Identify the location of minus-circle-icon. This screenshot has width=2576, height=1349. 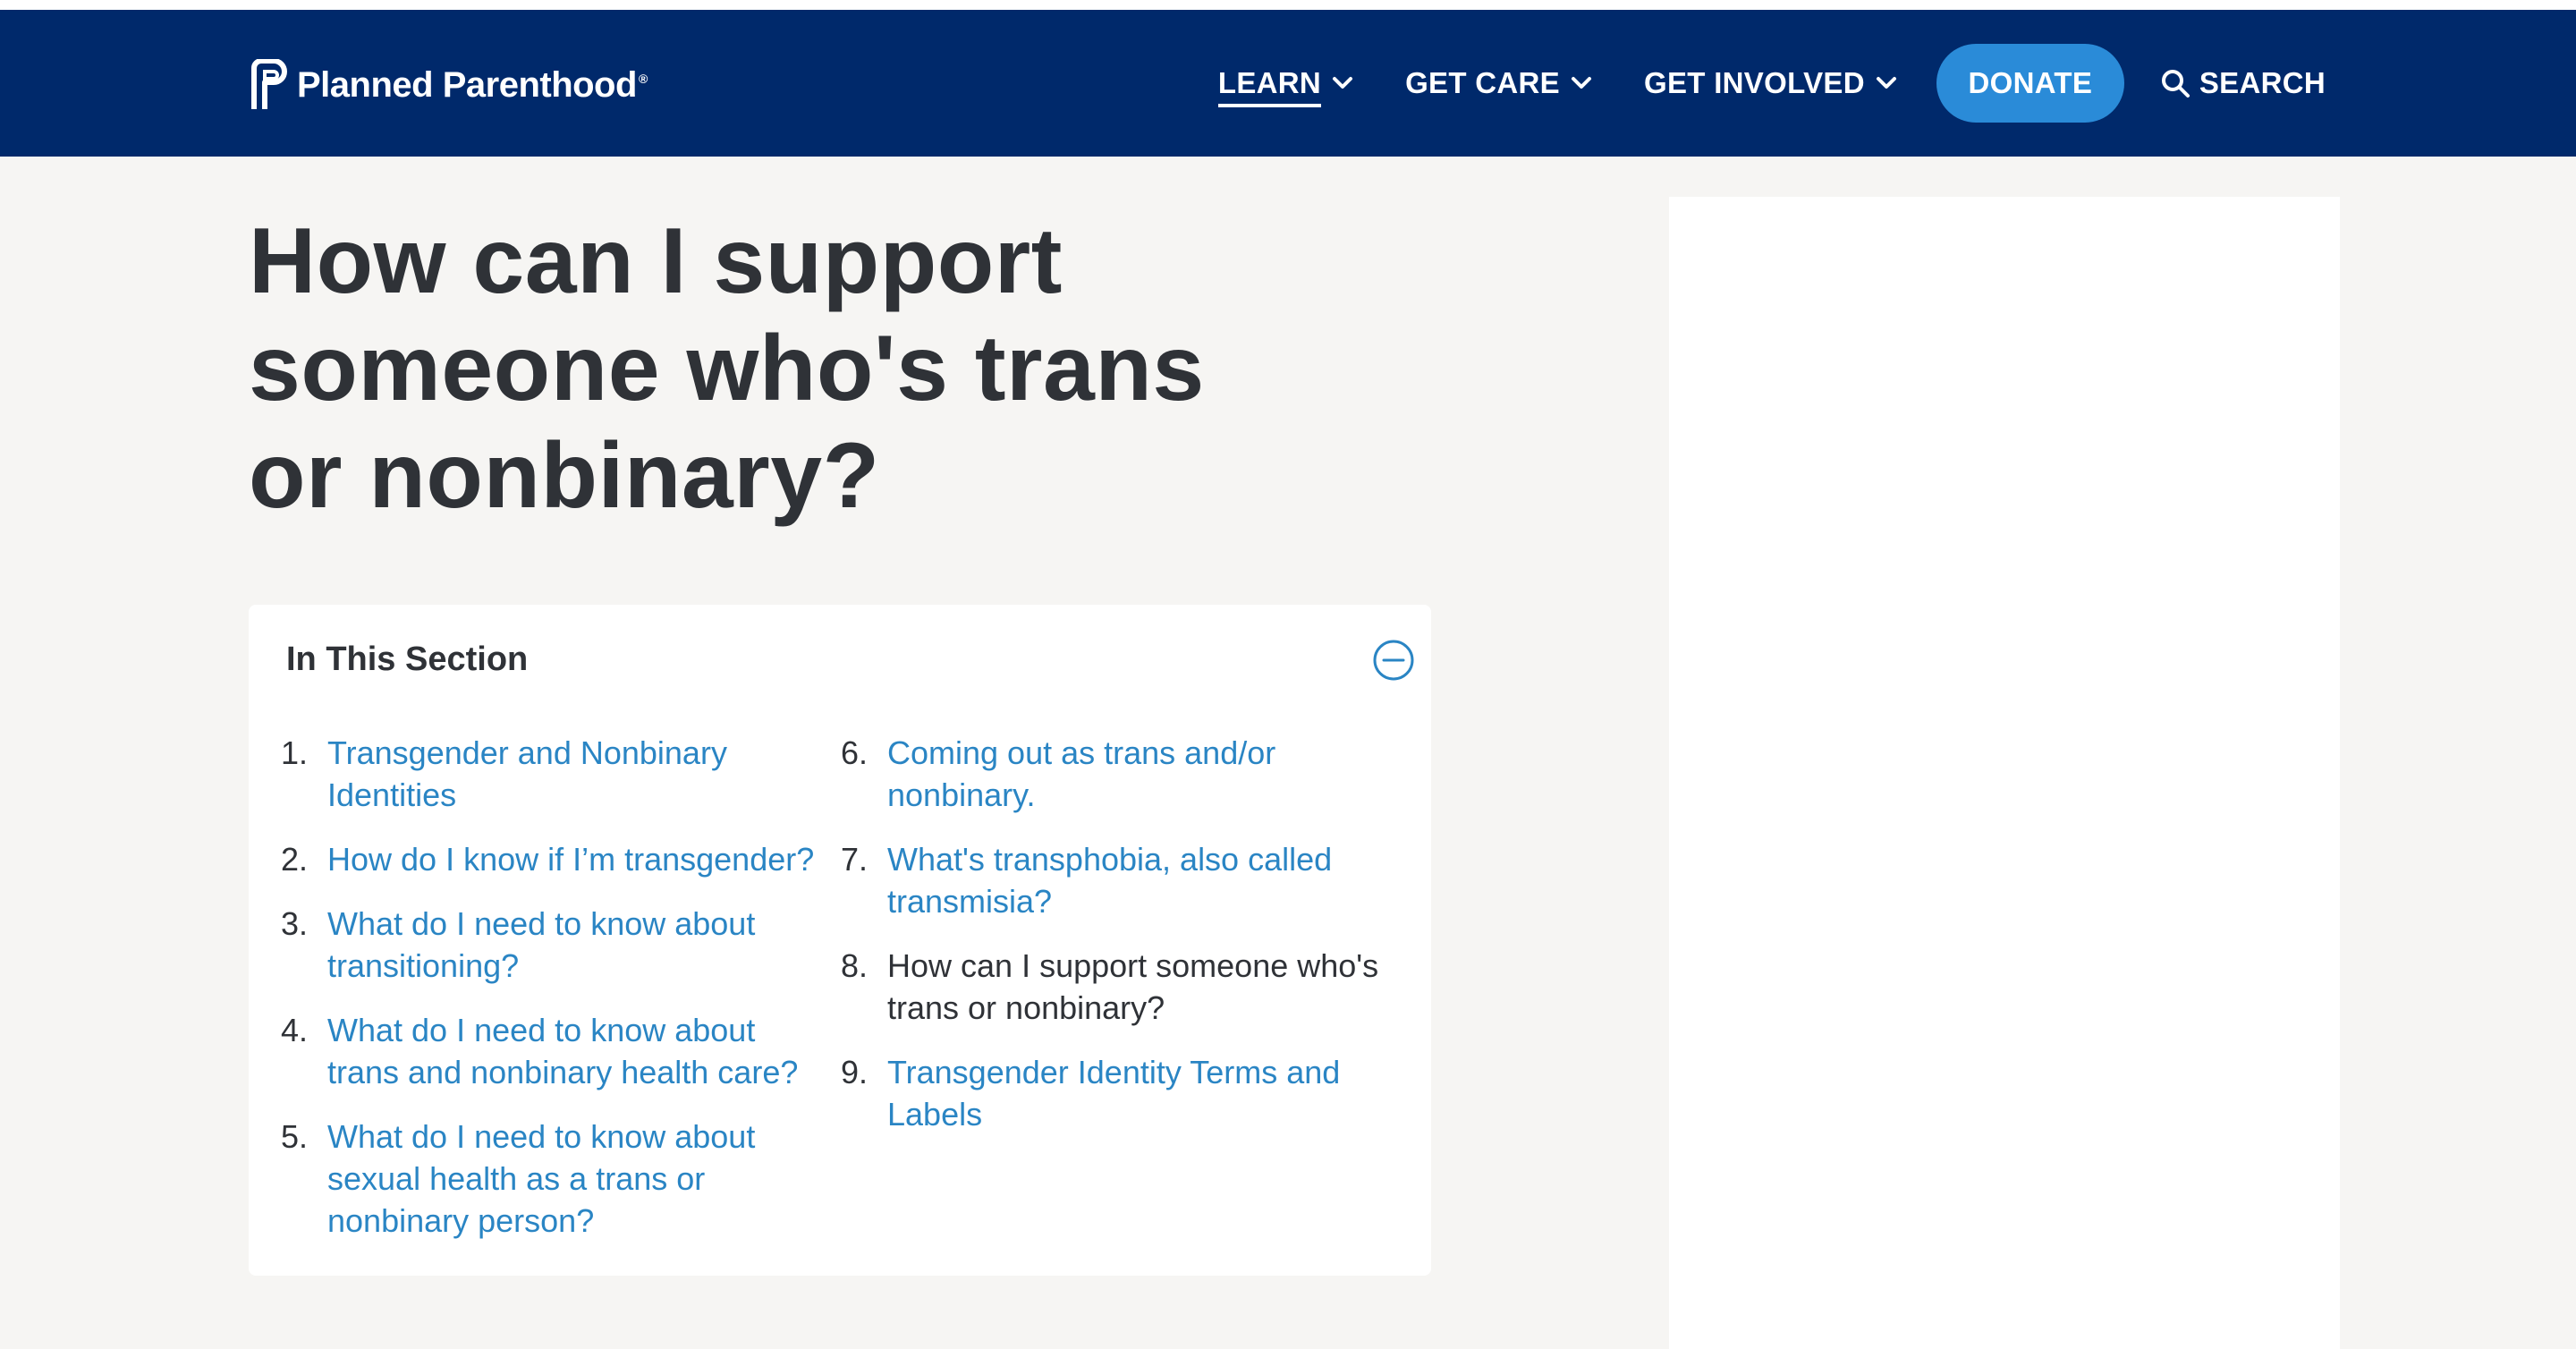
(1393, 660).